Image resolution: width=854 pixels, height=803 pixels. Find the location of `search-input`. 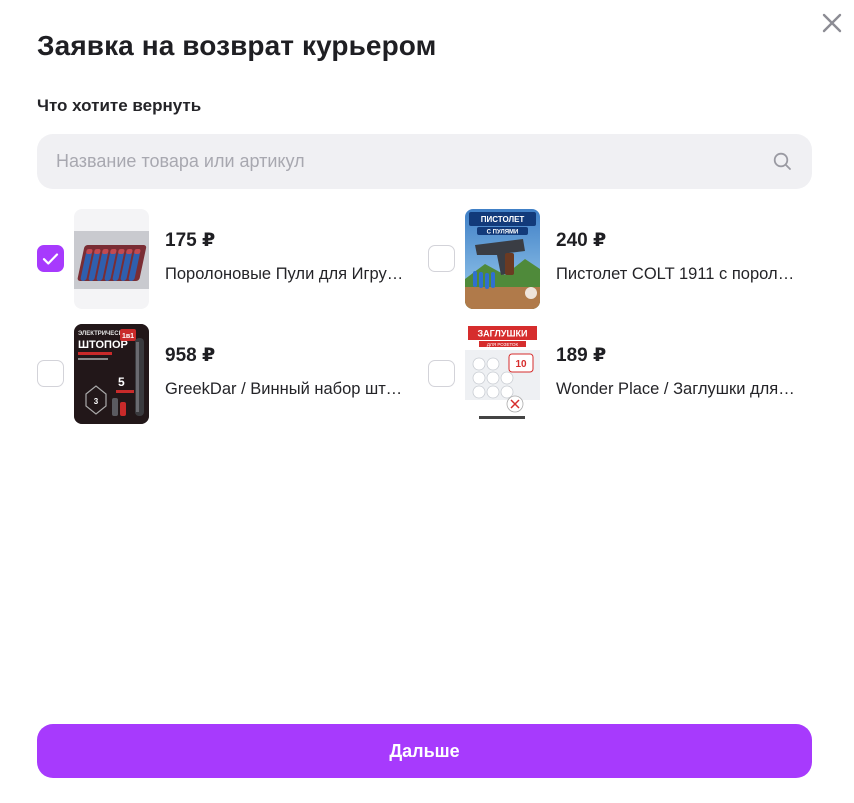

search-input is located at coordinates (414, 161).